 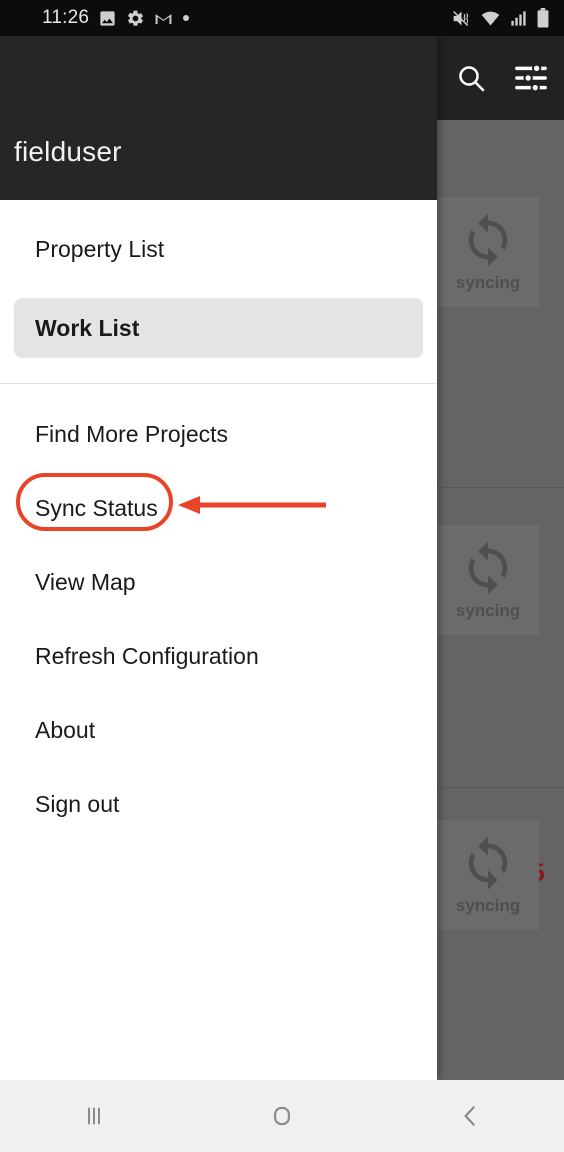 What do you see at coordinates (96, 507) in the screenshot?
I see `menu-item-label: Sync Status` at bounding box center [96, 507].